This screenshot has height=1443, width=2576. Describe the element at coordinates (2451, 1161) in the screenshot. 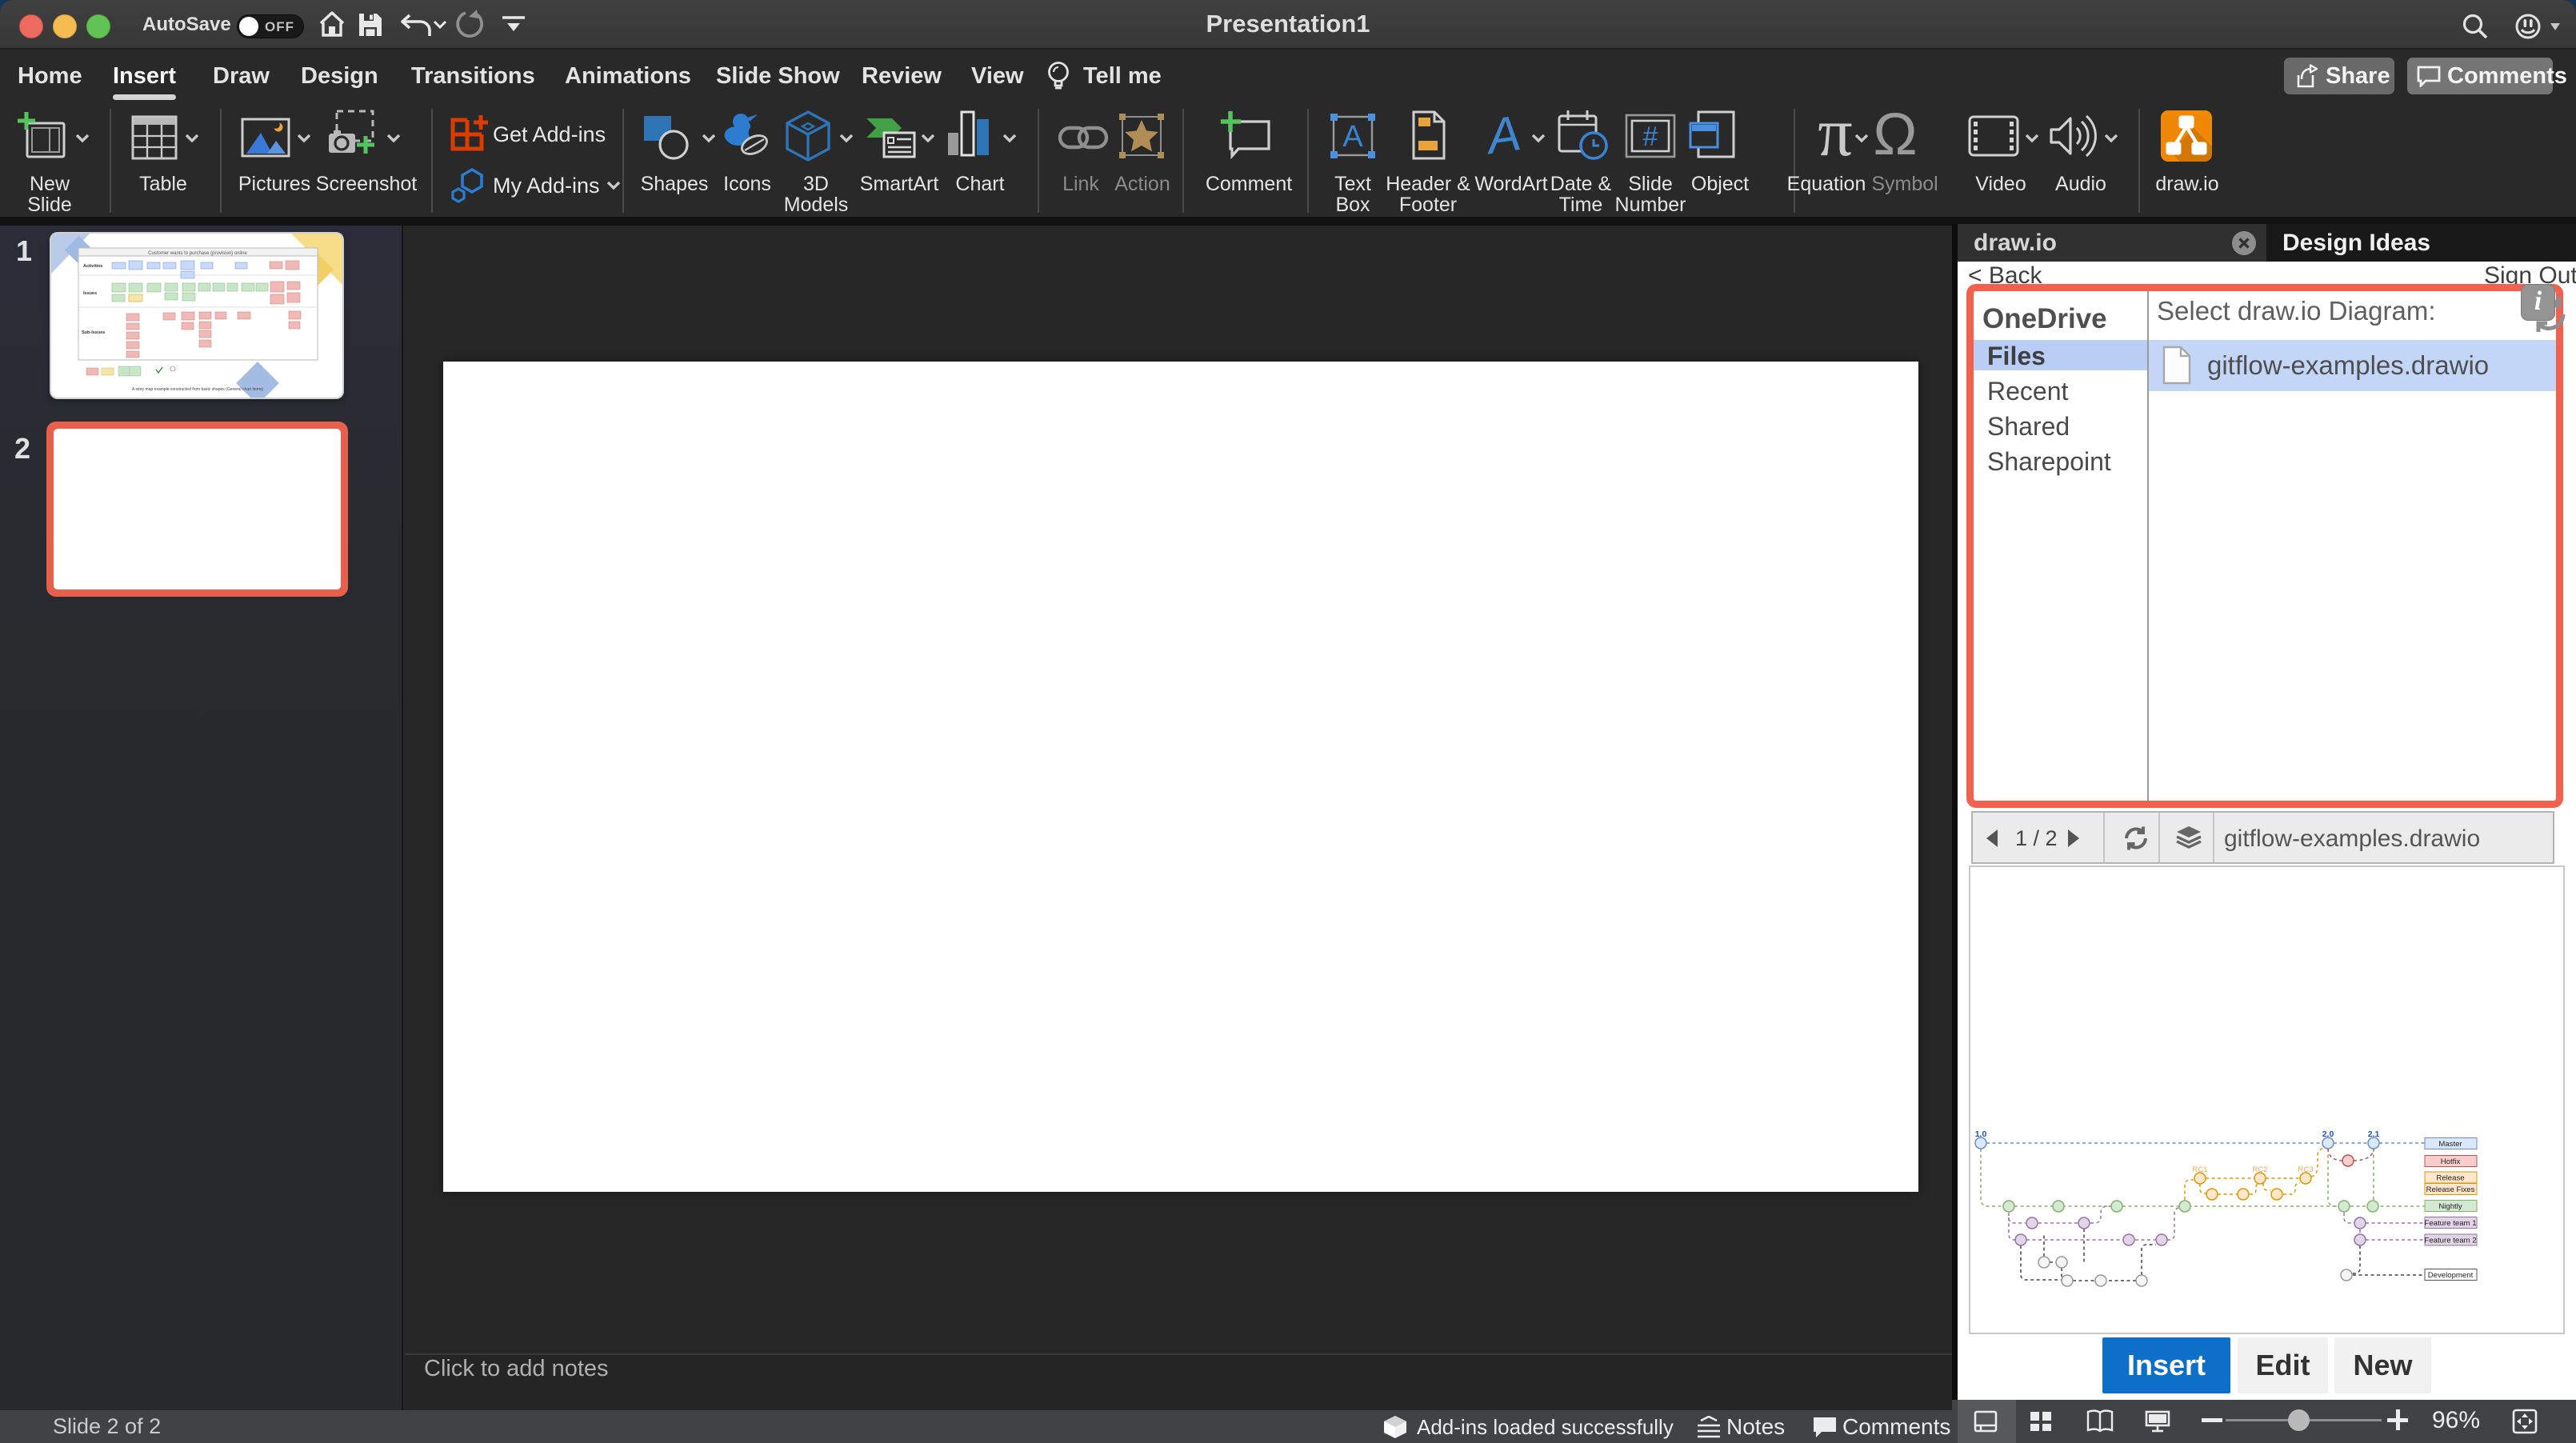

I see `svg-text: Hotfix` at that location.